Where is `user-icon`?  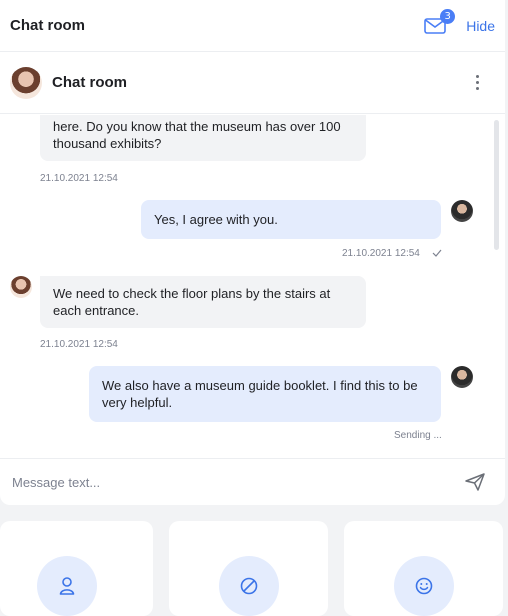 user-icon is located at coordinates (66, 586).